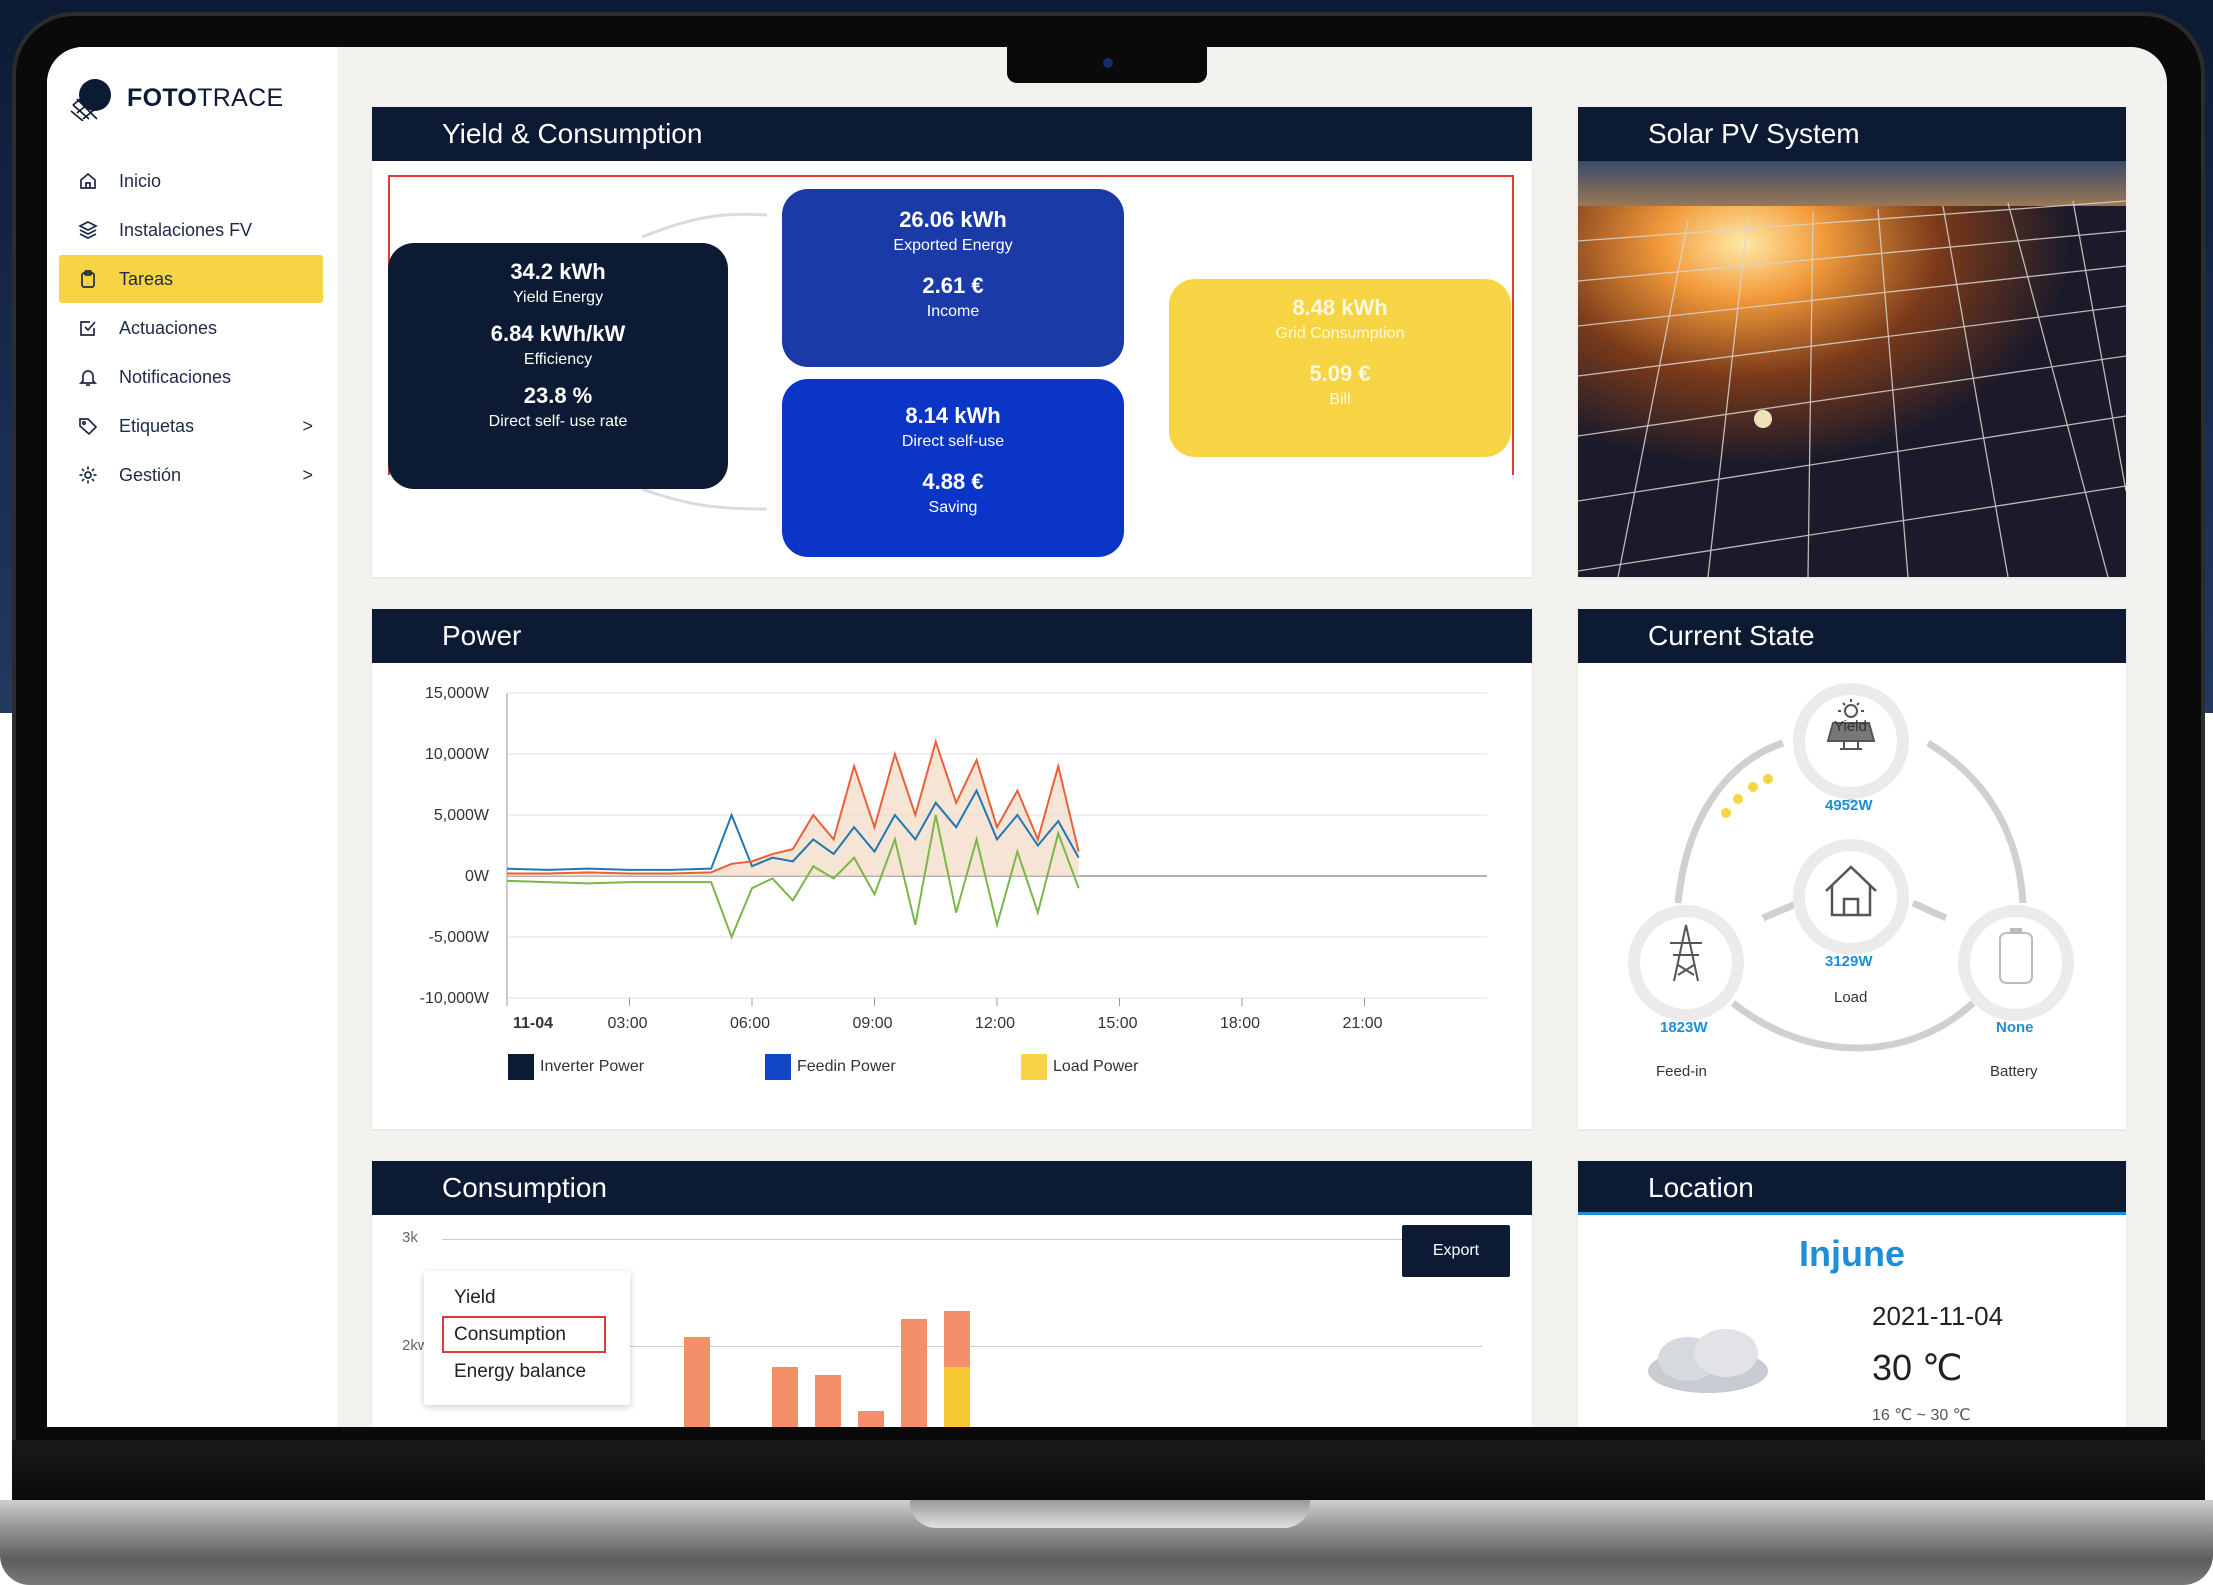 Image resolution: width=2213 pixels, height=1585 pixels. What do you see at coordinates (1851, 997) in the screenshot?
I see `load-node-label: Load` at bounding box center [1851, 997].